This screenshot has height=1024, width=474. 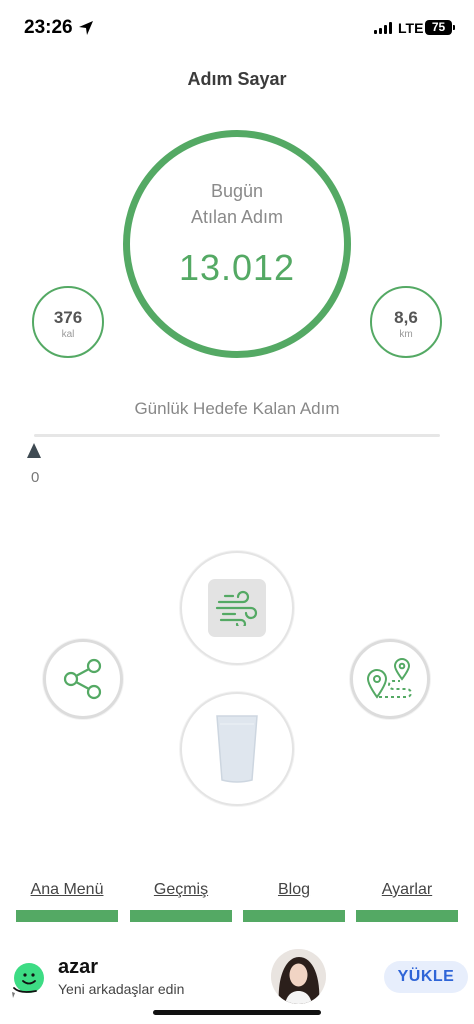 I want to click on wind-icon, so click(x=237, y=608).